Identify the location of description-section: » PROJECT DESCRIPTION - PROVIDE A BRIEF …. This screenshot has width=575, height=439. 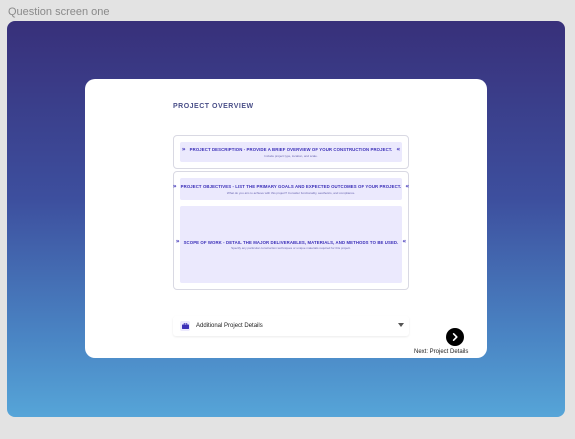
(291, 152).